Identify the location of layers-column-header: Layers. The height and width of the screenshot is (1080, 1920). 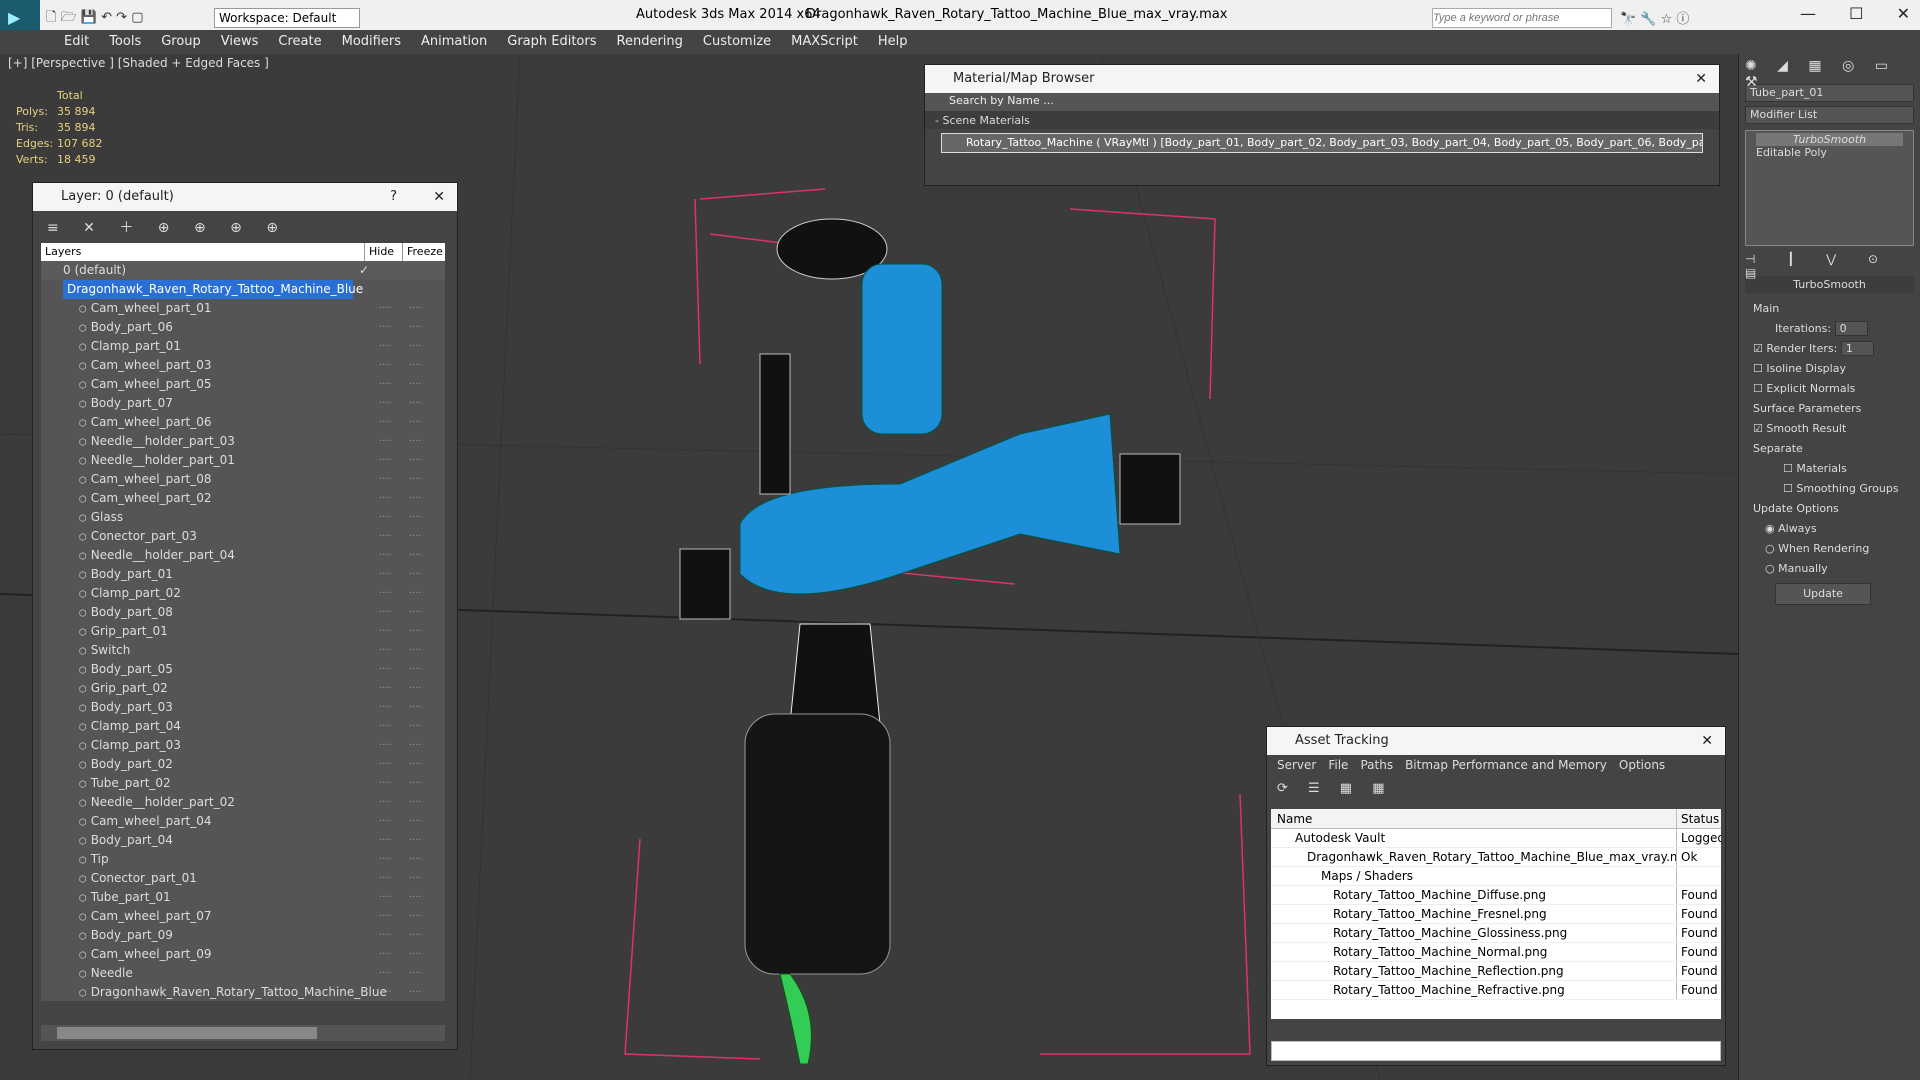
(203, 252).